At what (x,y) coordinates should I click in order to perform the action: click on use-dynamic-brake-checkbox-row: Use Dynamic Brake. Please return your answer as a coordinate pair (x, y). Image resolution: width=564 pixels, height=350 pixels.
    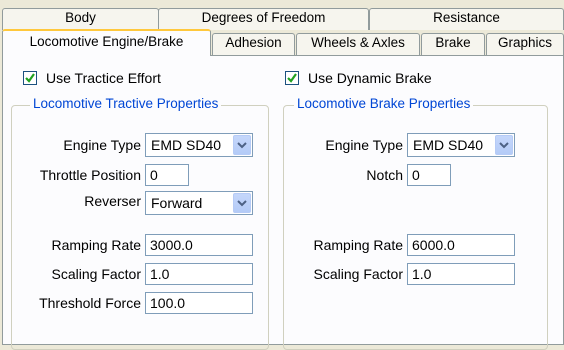
    Looking at the image, I should click on (358, 78).